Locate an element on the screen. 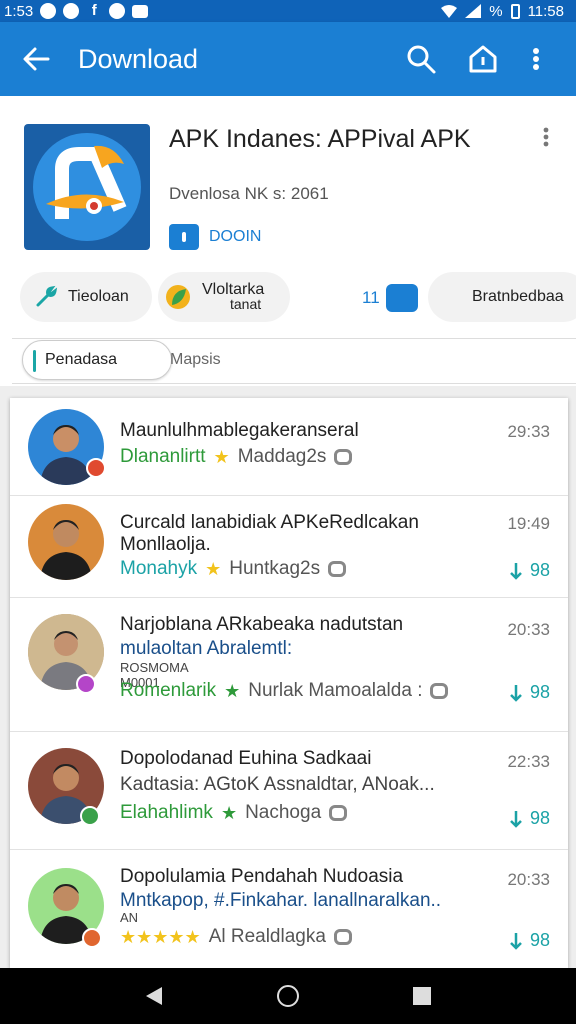 The image size is (576, 1024). rank-number: 11 is located at coordinates (371, 297).